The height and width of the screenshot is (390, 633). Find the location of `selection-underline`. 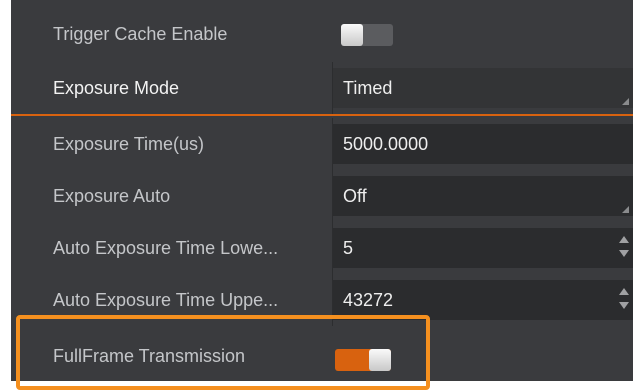

selection-underline is located at coordinates (322, 115).